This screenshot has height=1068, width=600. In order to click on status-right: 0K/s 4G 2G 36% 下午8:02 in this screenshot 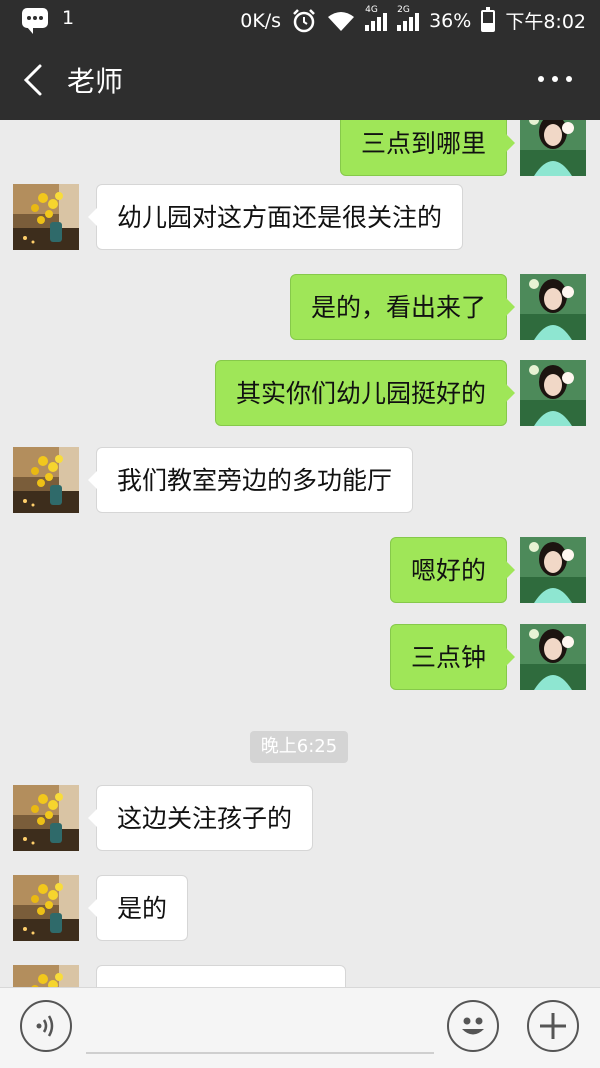, I will do `click(413, 19)`.